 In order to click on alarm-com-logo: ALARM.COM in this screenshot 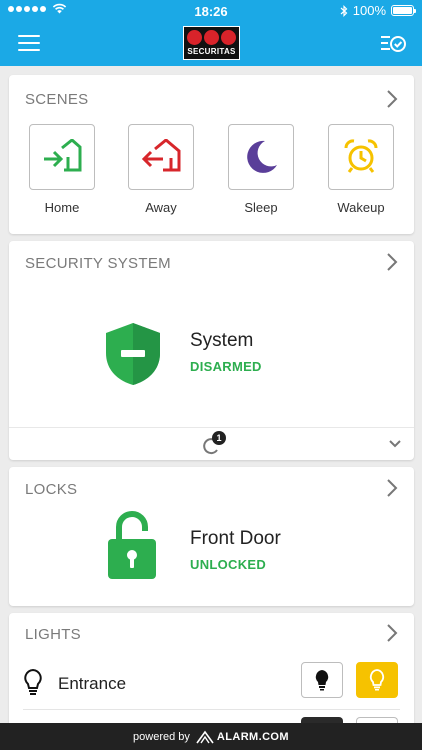, I will do `click(242, 737)`.